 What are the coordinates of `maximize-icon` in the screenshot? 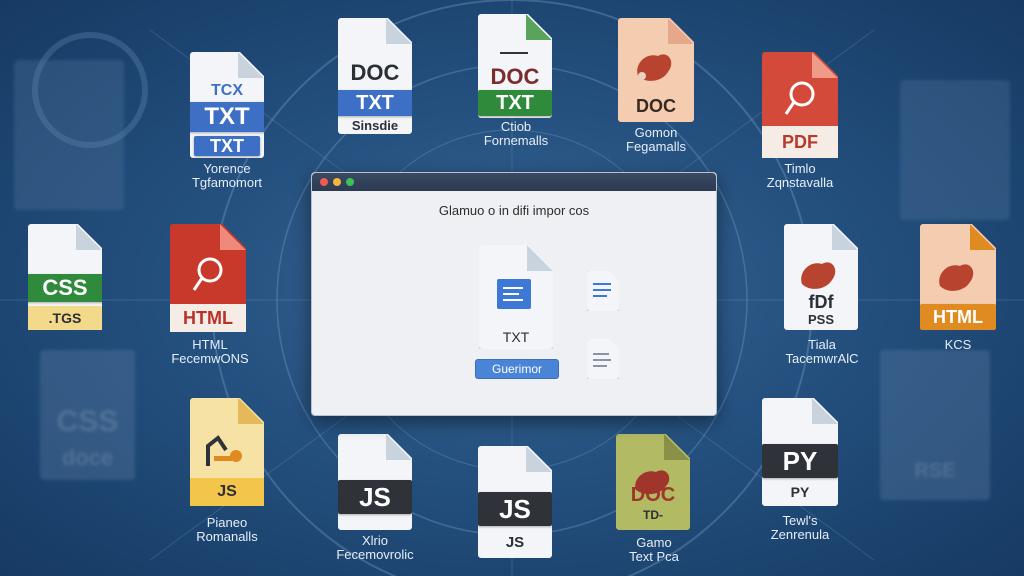 It's located at (350, 182).